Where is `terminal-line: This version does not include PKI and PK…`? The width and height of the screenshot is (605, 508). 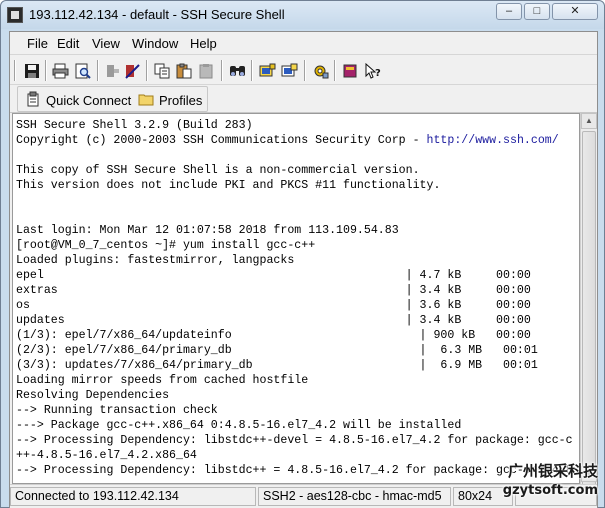
terminal-line: This version does not include PKI and PK… is located at coordinates (228, 185).